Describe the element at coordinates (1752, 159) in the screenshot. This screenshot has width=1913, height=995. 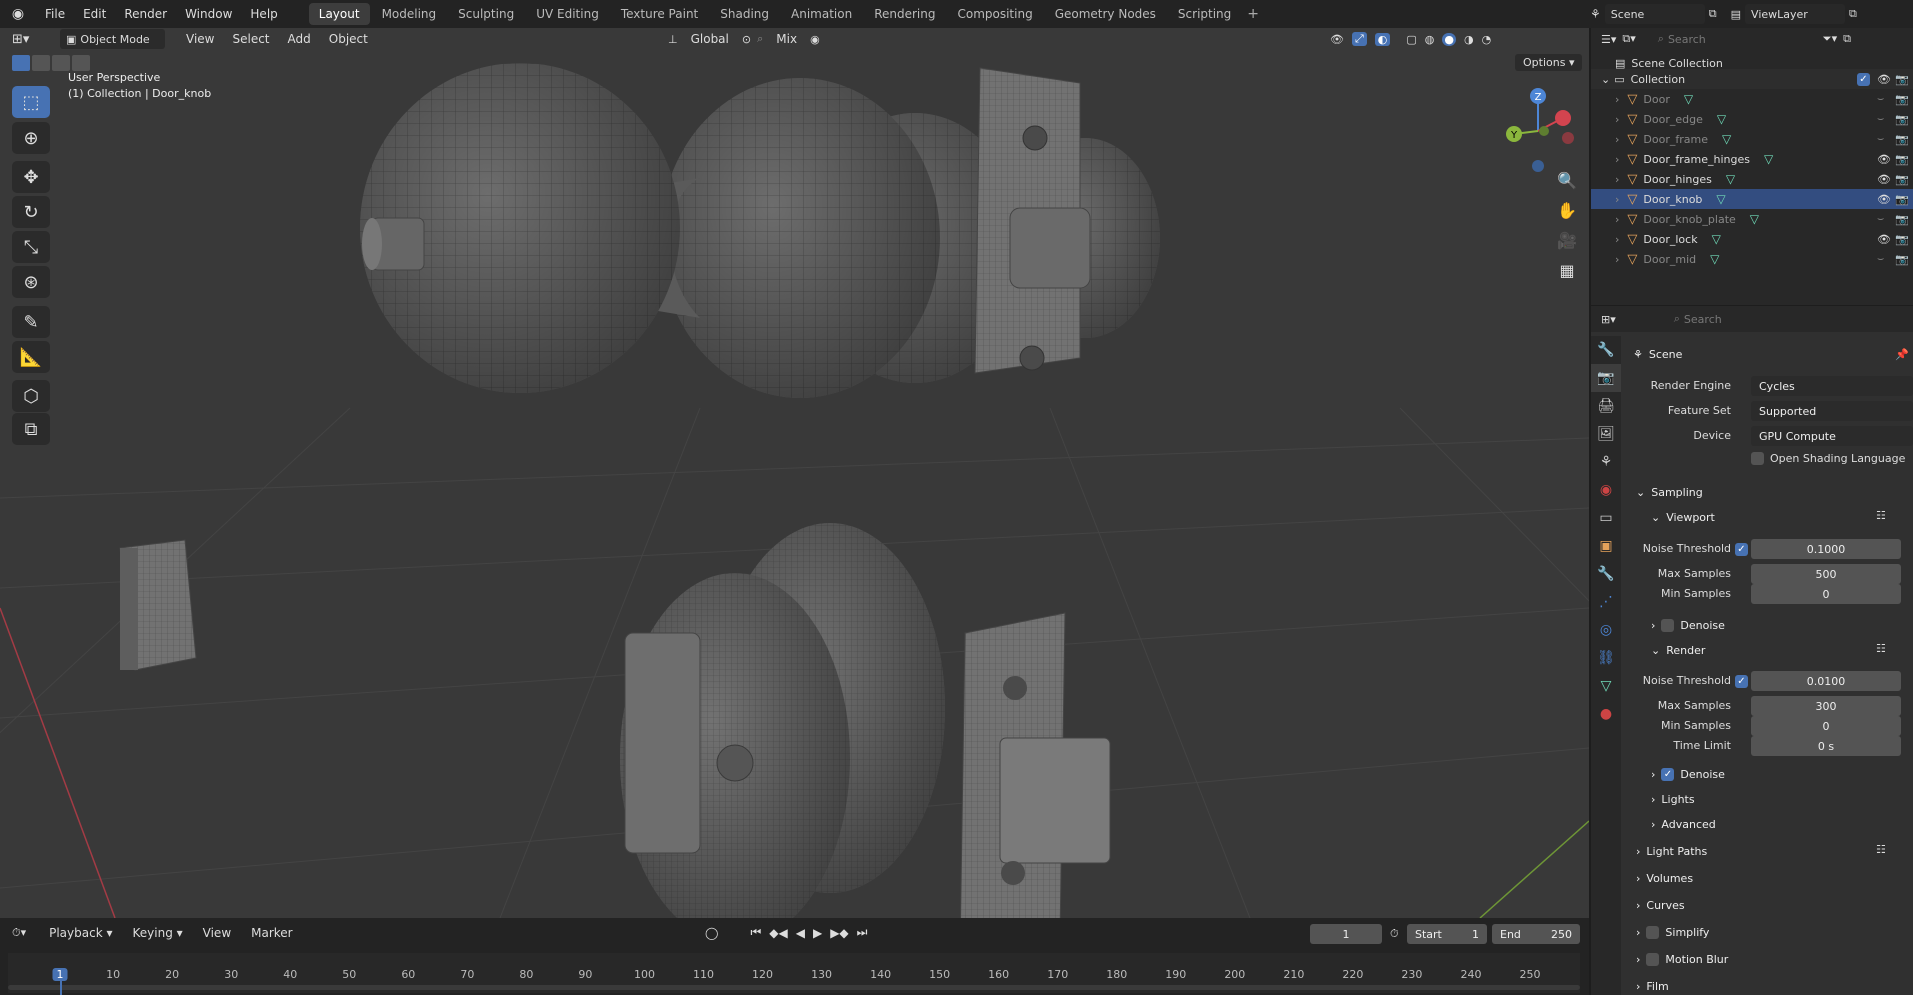
I see `outliner-item: › ▽ Door_frame_hinges ▽ 👁 📷` at that location.